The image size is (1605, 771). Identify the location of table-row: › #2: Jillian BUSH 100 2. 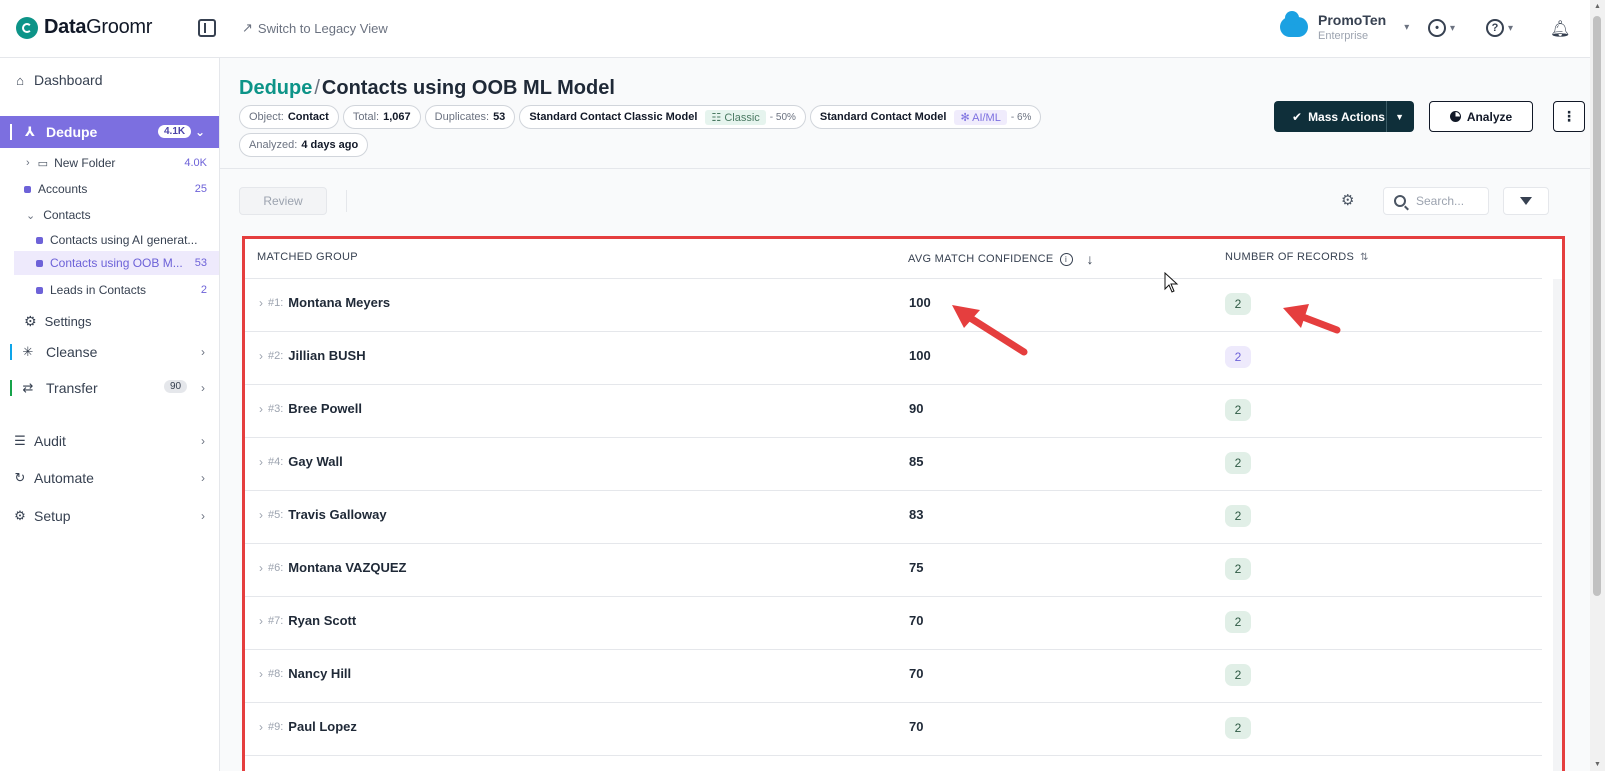
(893, 358).